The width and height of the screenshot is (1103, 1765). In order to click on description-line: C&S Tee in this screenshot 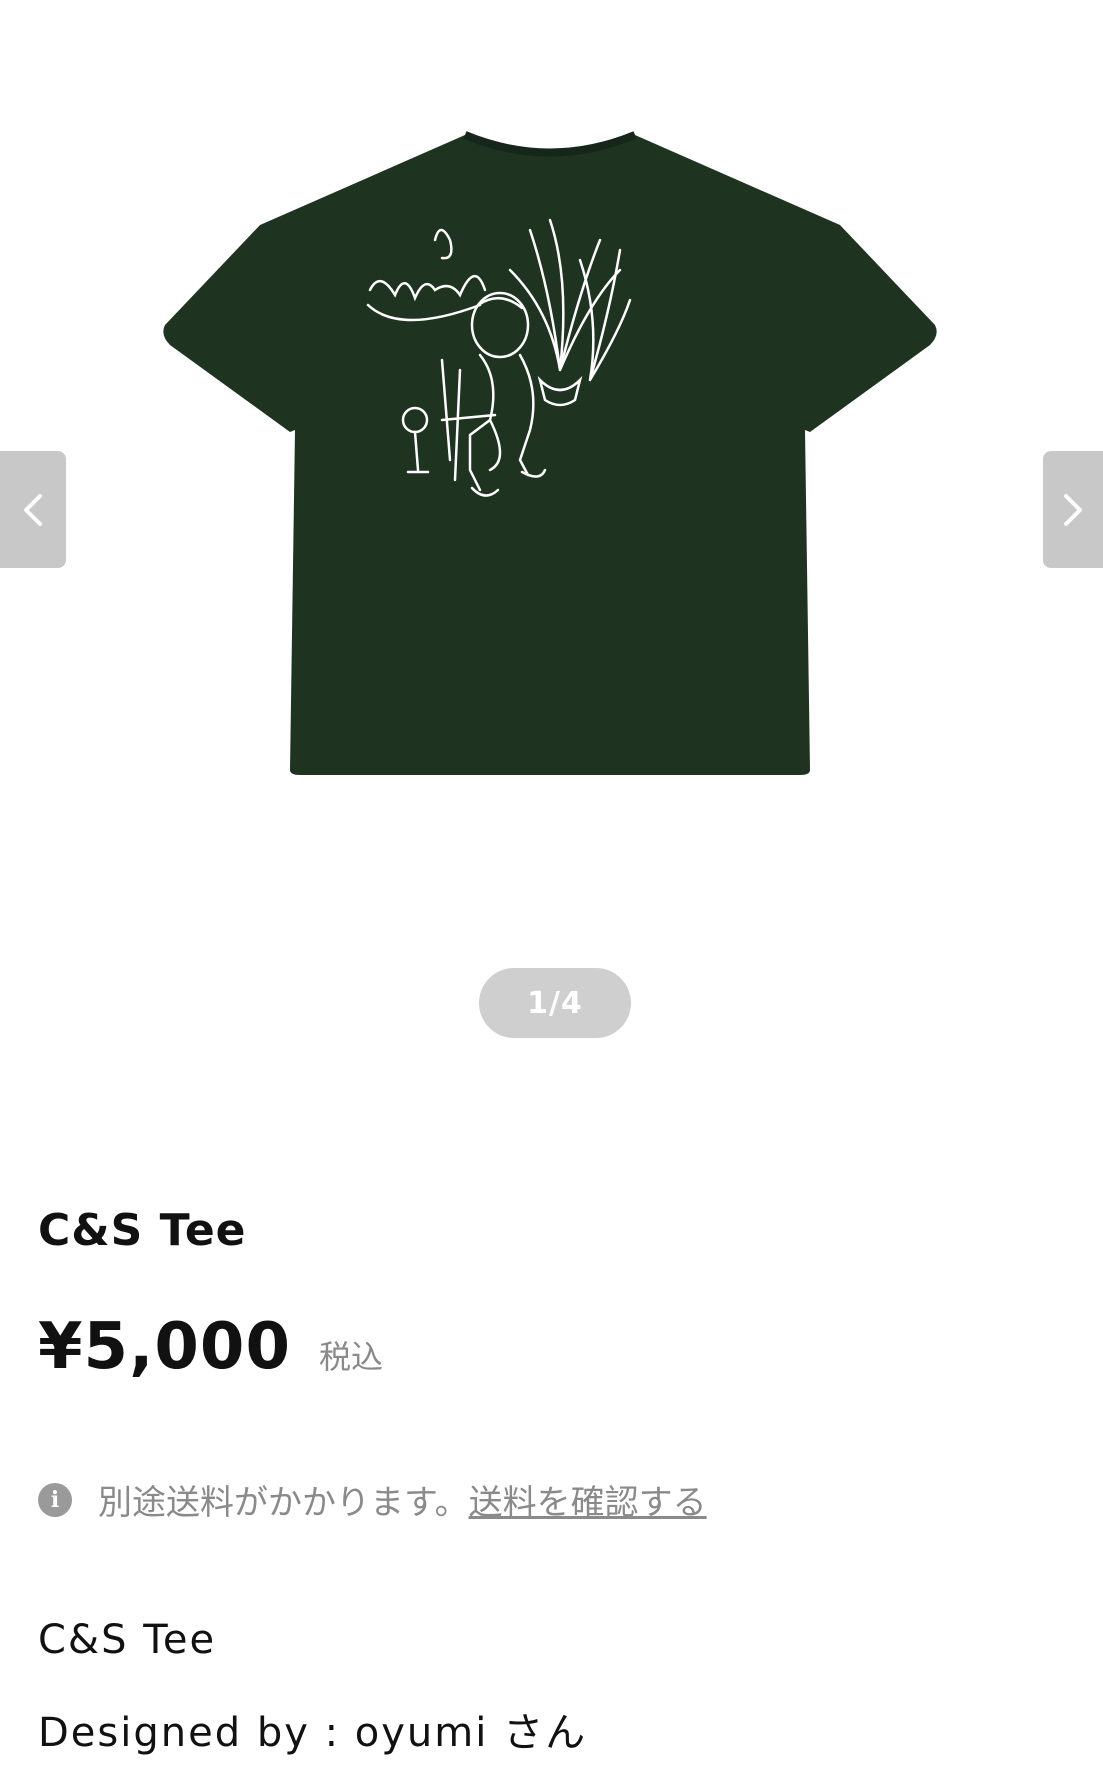, I will do `click(127, 1640)`.